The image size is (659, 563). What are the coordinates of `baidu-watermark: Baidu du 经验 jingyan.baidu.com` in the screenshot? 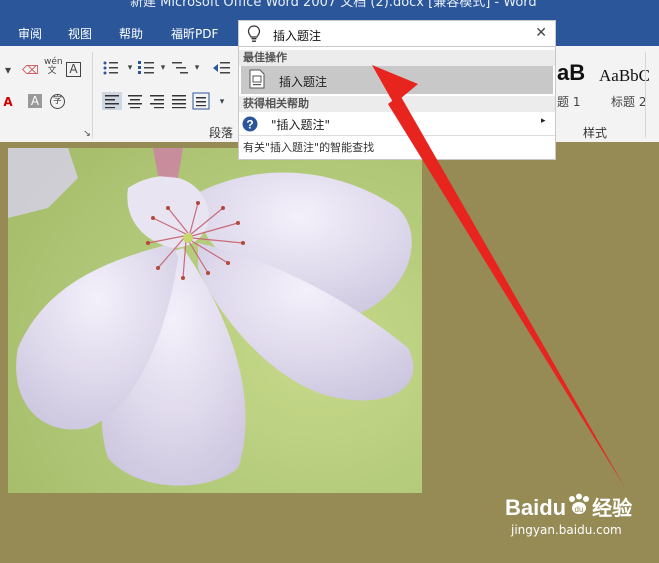 It's located at (568, 514).